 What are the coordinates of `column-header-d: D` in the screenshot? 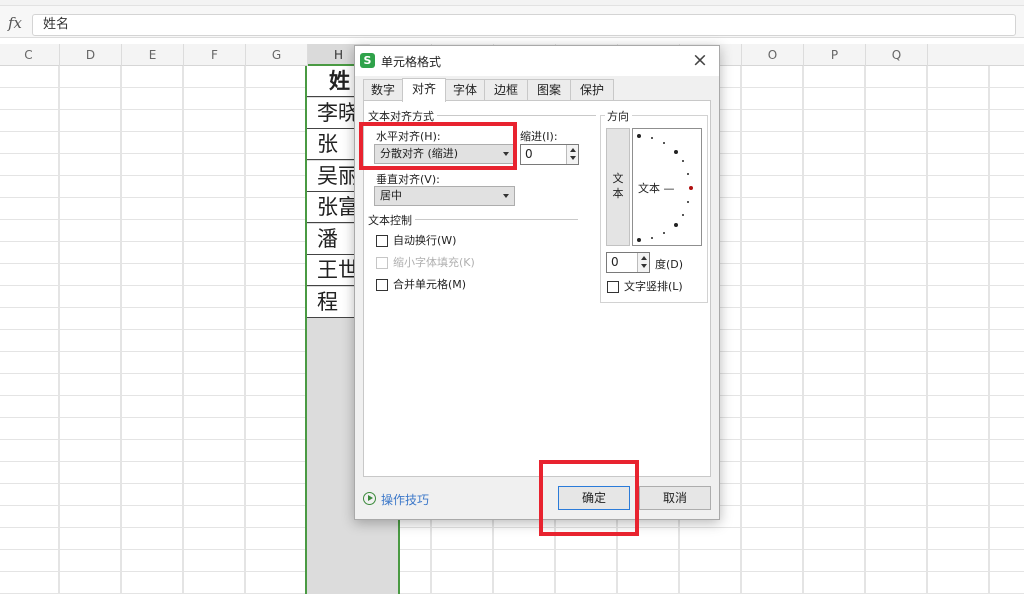 It's located at (91, 55).